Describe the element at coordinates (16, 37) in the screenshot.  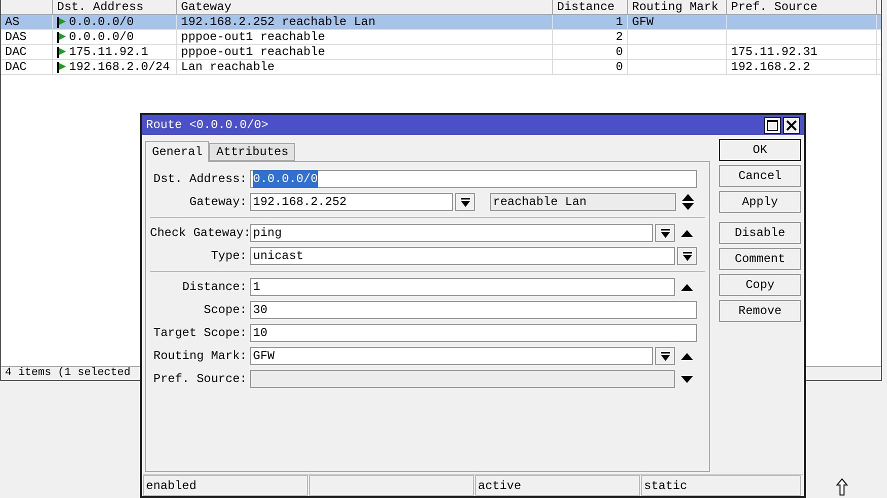
I see `table-cell-text: DAS` at that location.